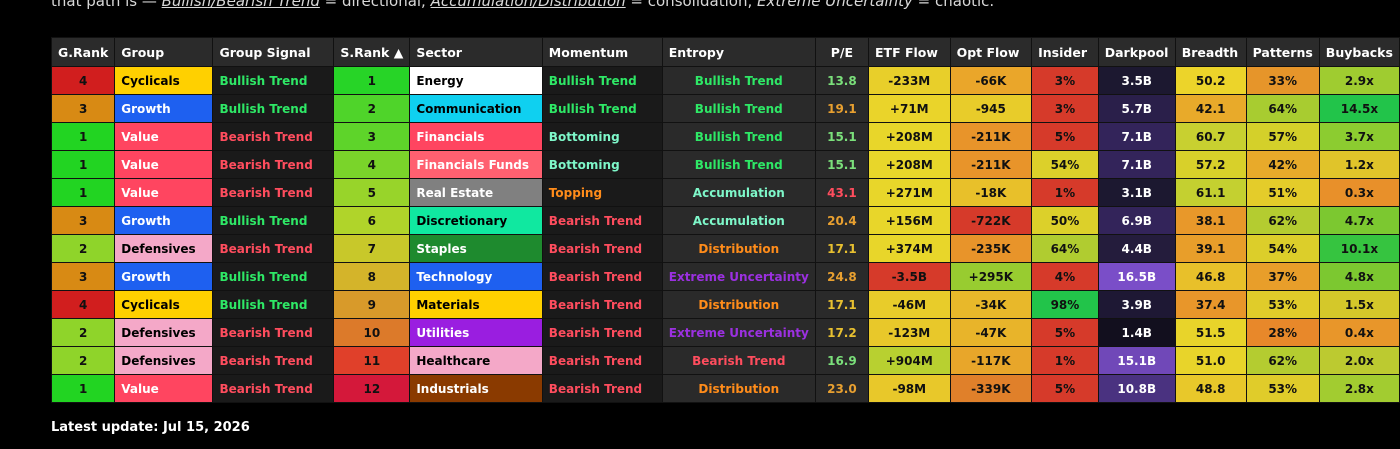  I want to click on column-header: Breadth, so click(1210, 52).